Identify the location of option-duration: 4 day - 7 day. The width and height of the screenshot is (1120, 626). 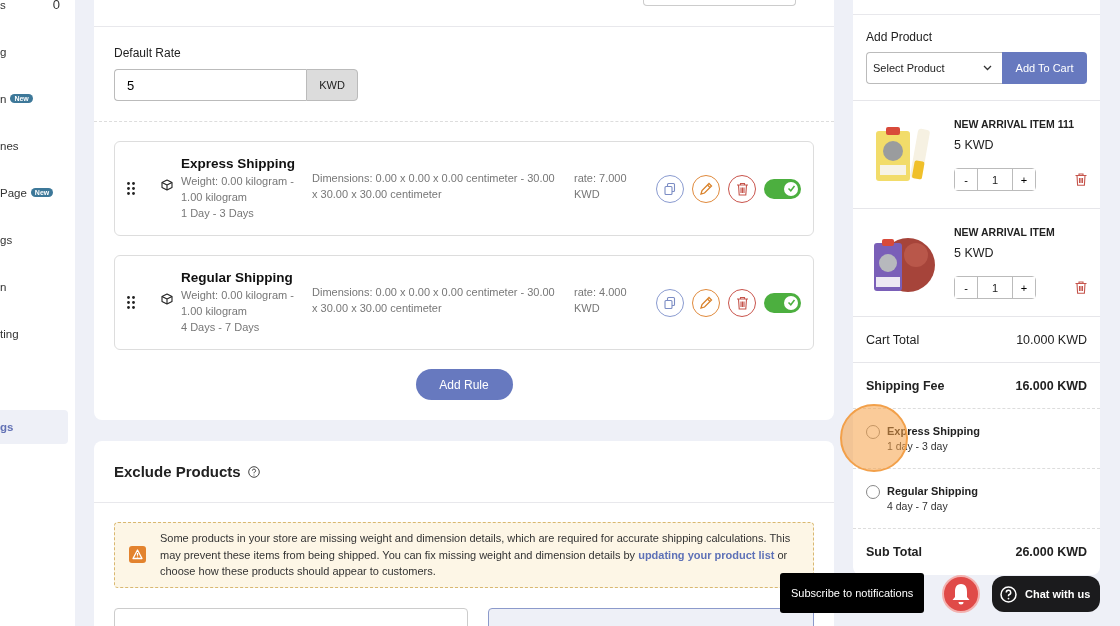
(918, 506).